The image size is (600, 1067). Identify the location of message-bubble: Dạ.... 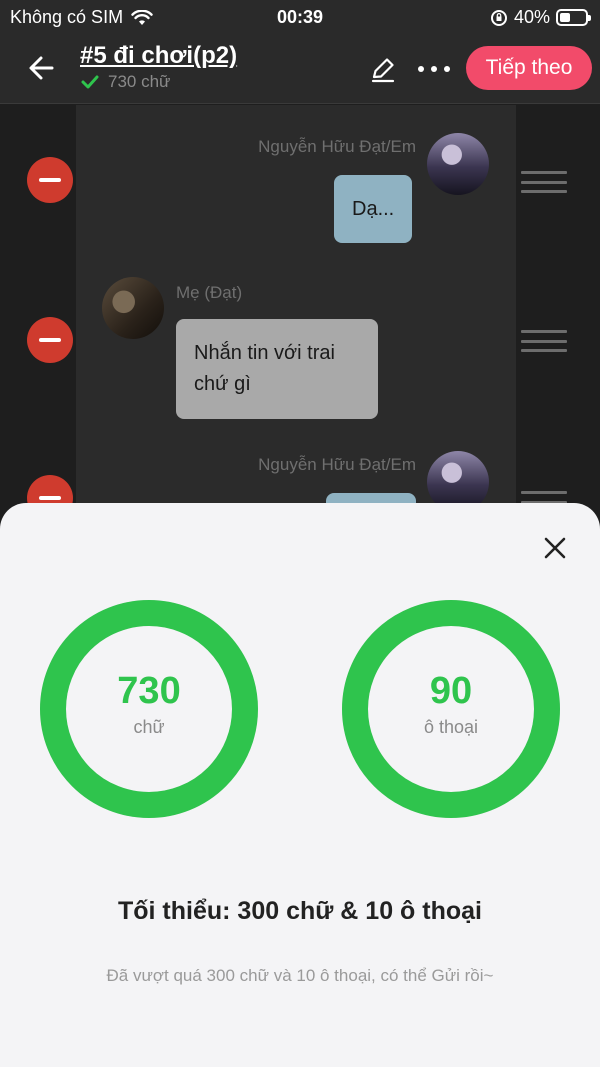
(373, 209).